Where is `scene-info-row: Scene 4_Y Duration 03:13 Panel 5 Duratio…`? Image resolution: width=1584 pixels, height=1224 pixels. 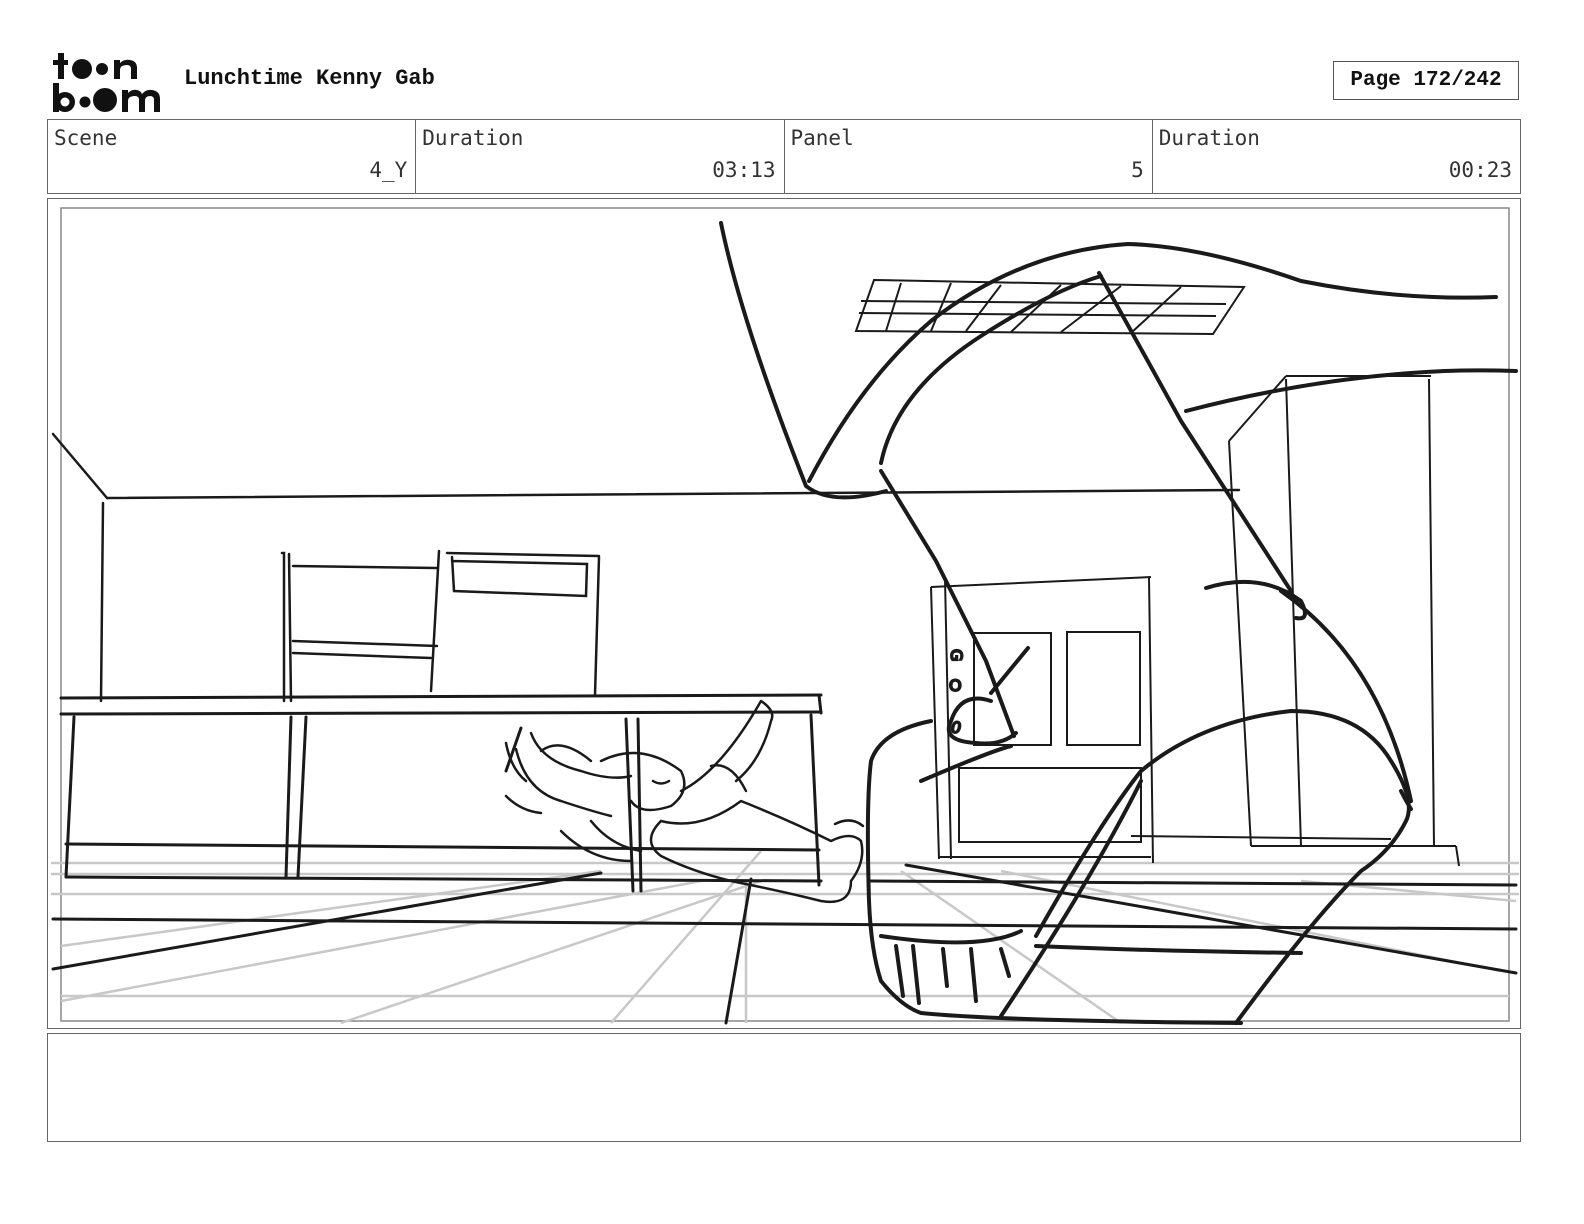 scene-info-row: Scene 4_Y Duration 03:13 Panel 5 Duratio… is located at coordinates (784, 156).